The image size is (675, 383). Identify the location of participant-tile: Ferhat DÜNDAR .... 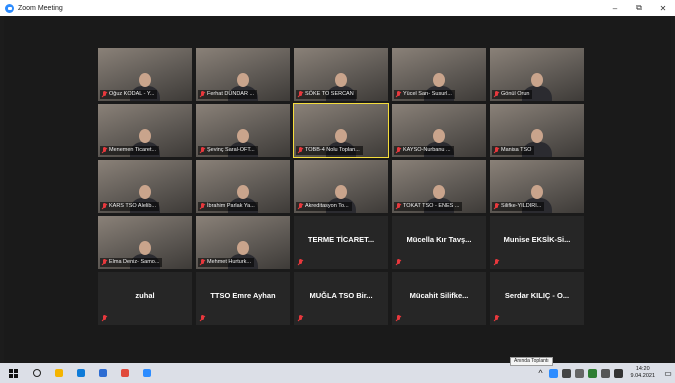
(243, 74).